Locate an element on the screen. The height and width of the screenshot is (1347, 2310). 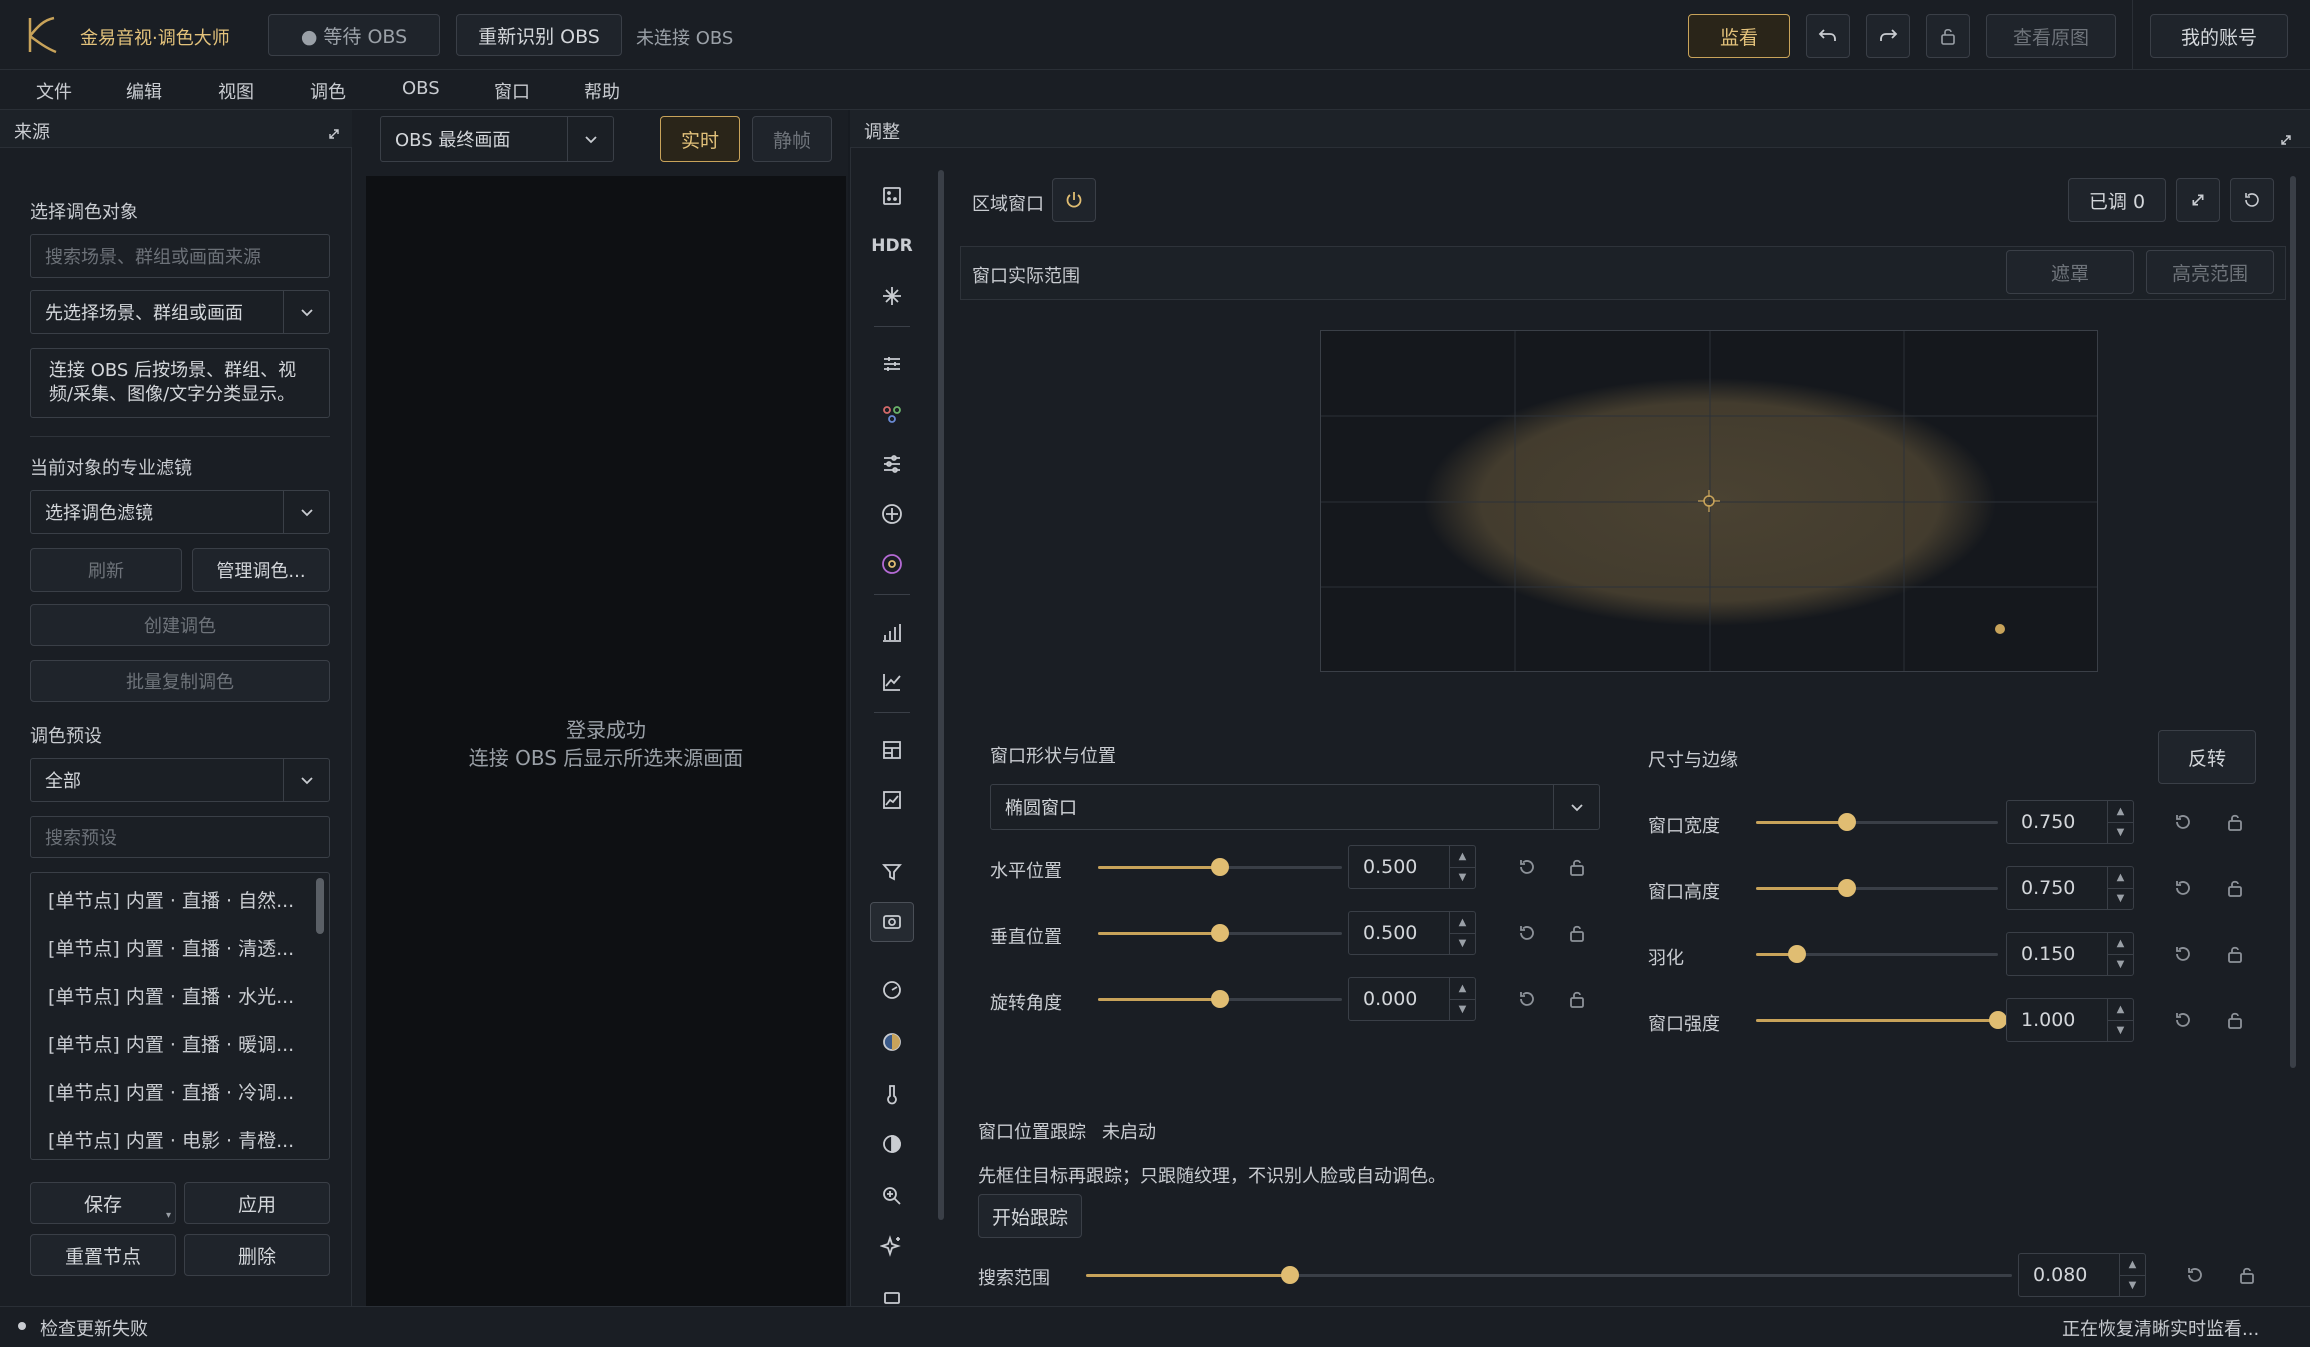
refresh-button: 刷新 is located at coordinates (106, 570).